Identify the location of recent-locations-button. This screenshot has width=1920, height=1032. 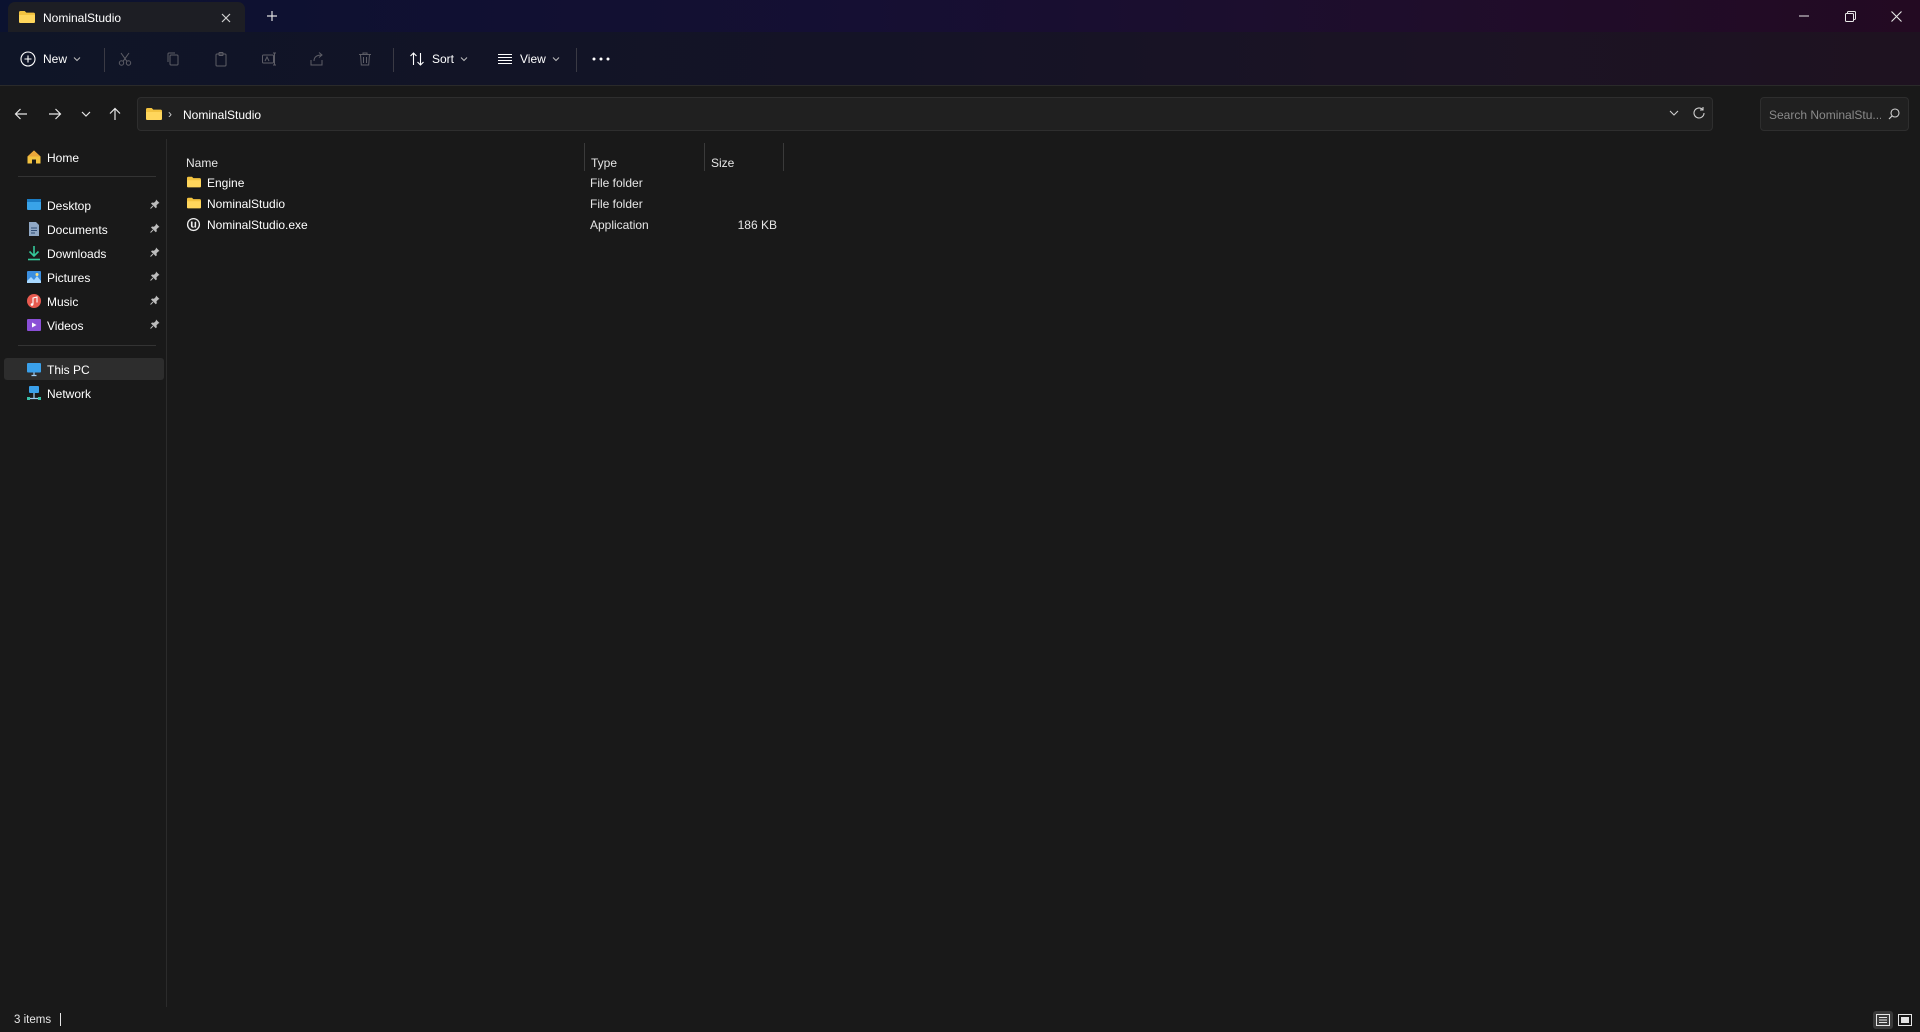
(86, 114).